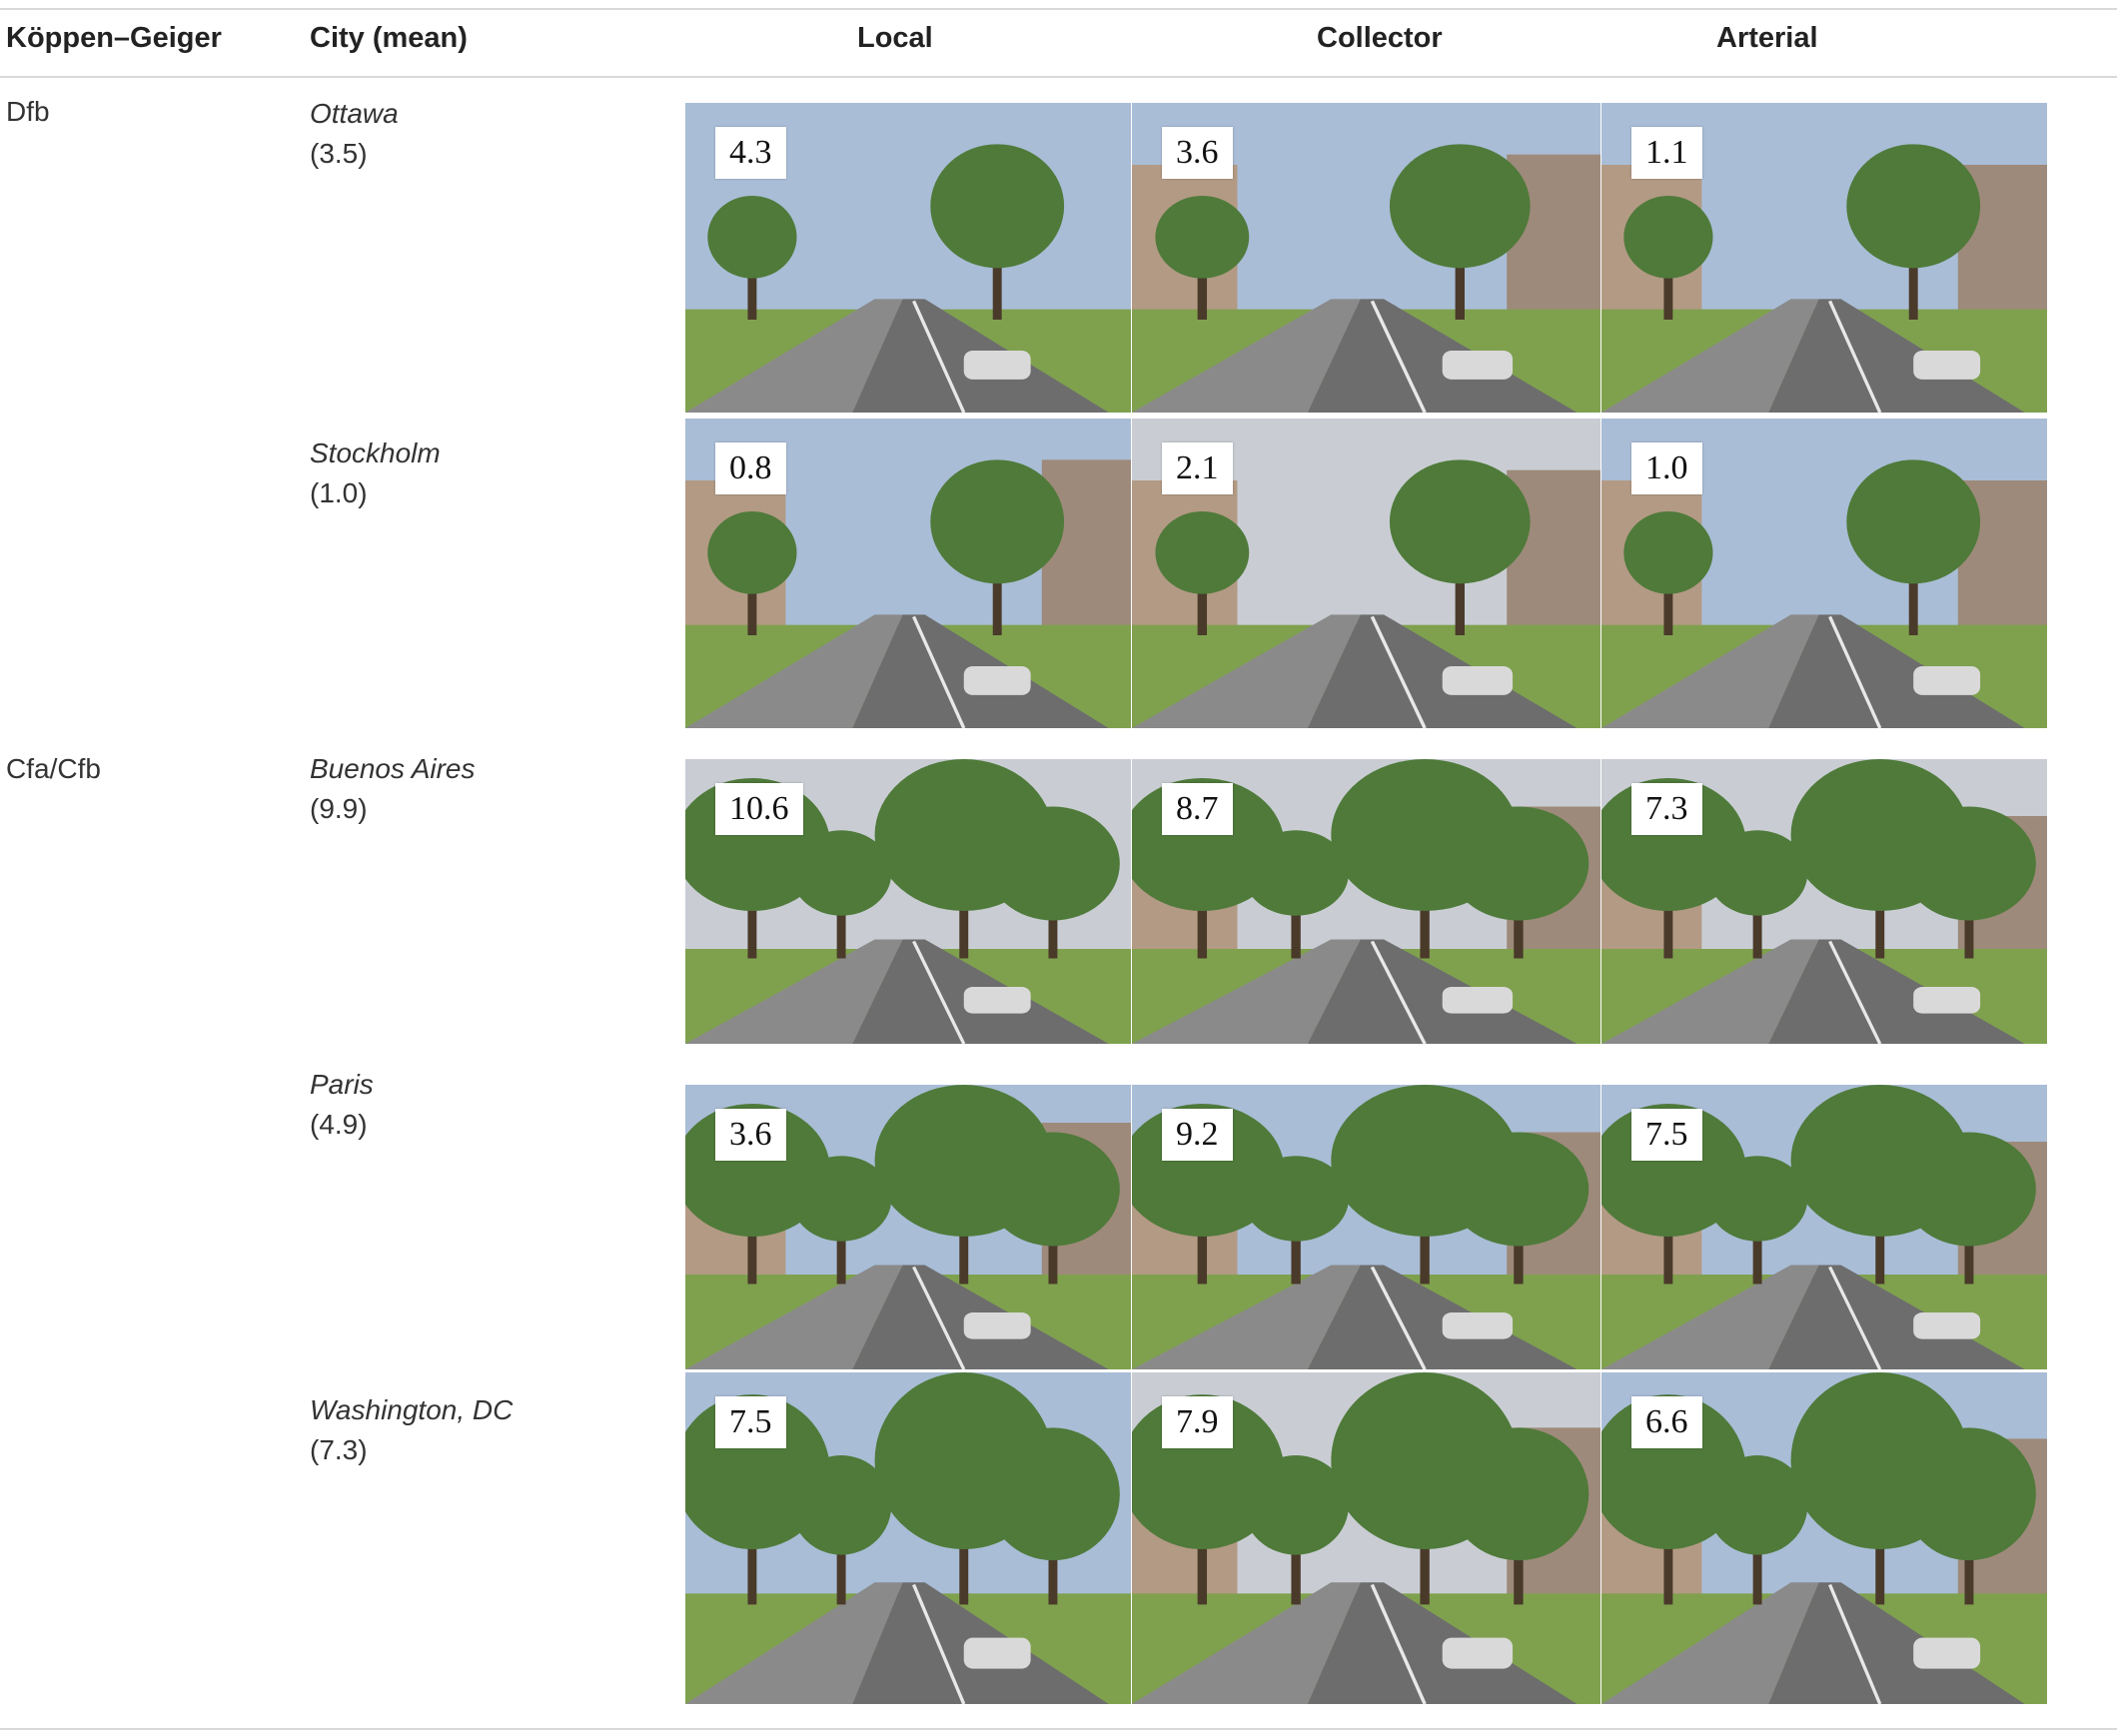 The width and height of the screenshot is (2117, 1736). I want to click on street-photo: 7.3, so click(1824, 901).